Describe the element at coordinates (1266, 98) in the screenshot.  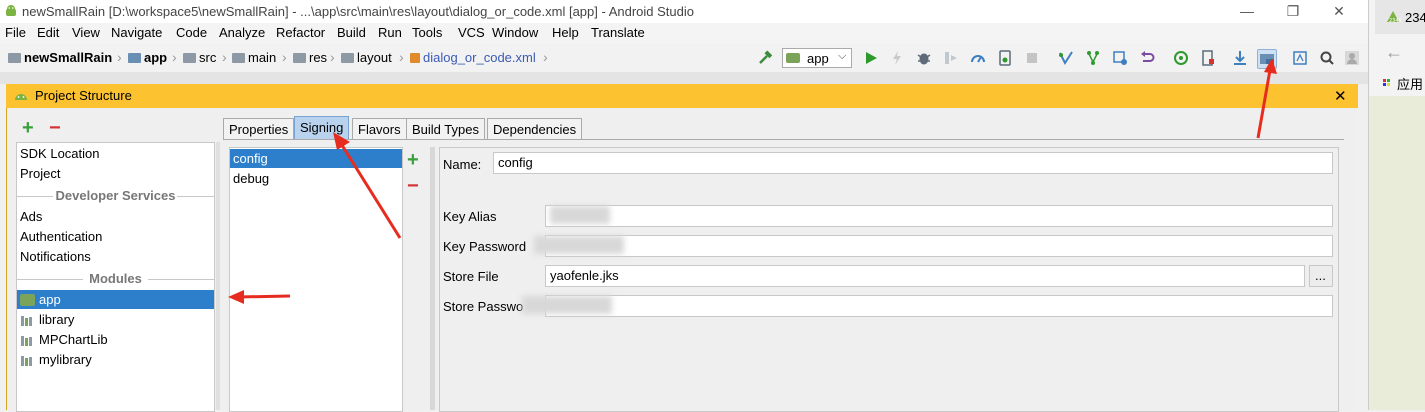
I see `arrow-to-project-structure-button` at that location.